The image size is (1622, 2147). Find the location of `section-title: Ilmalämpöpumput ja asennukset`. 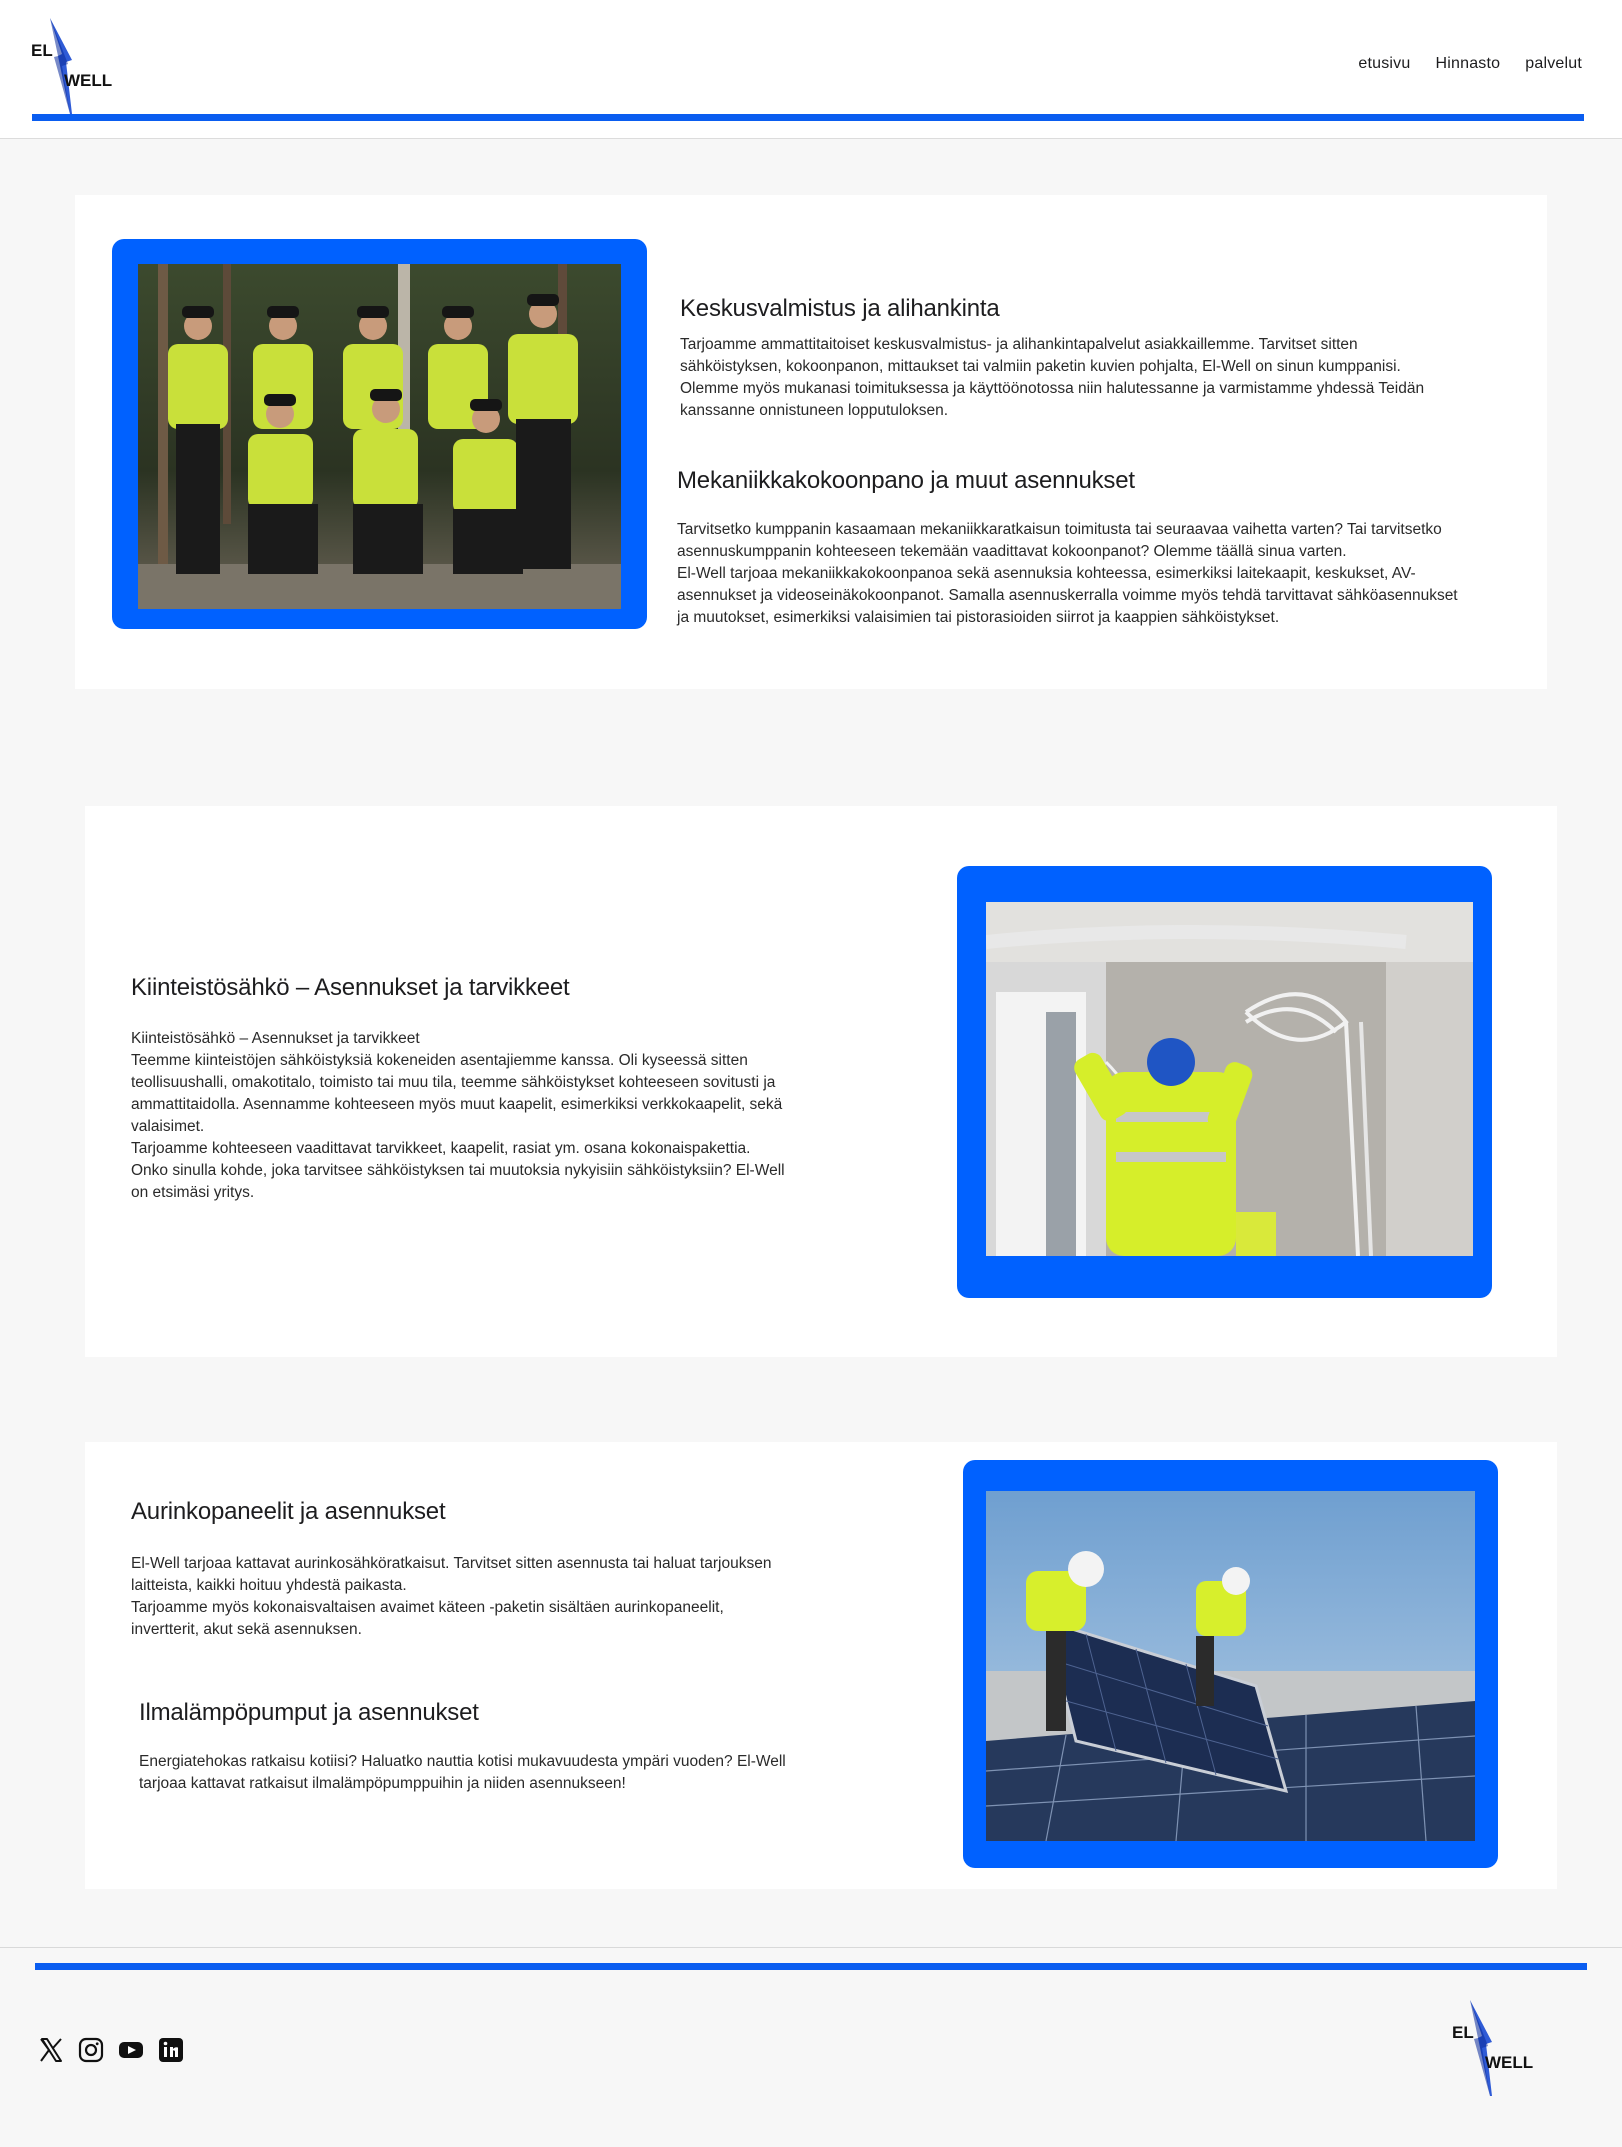

section-title: Ilmalämpöpumput ja asennukset is located at coordinates (309, 1712).